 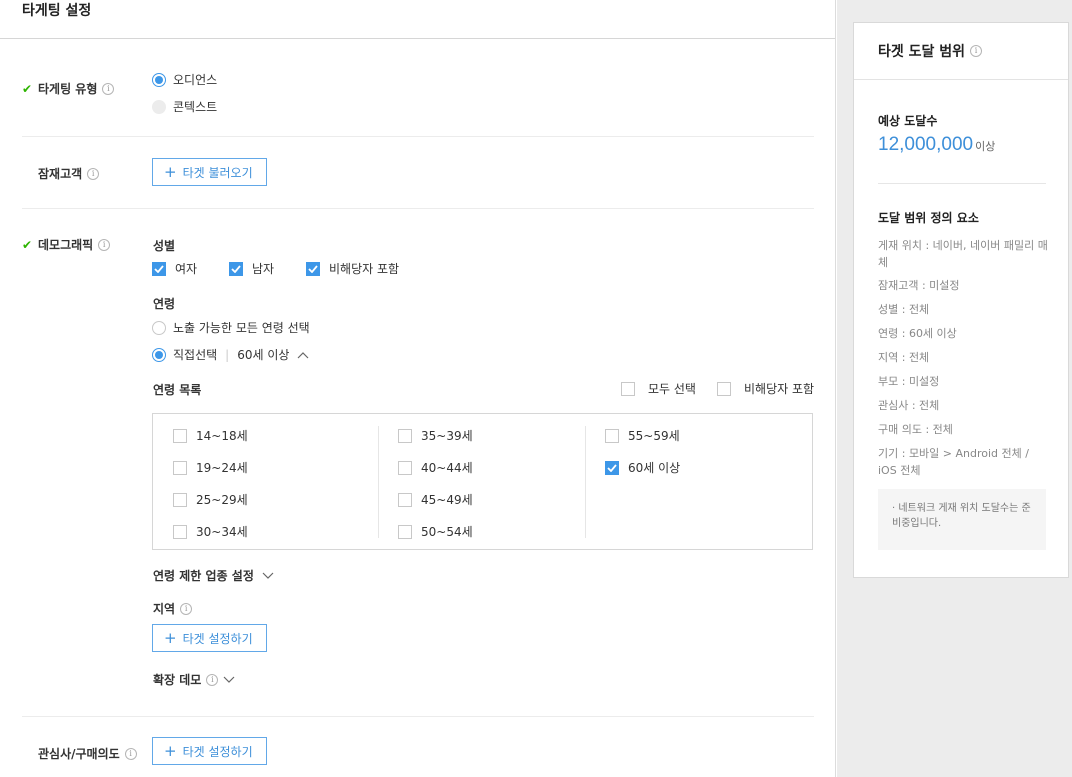 I want to click on radio-dot-disabled, so click(x=159, y=106).